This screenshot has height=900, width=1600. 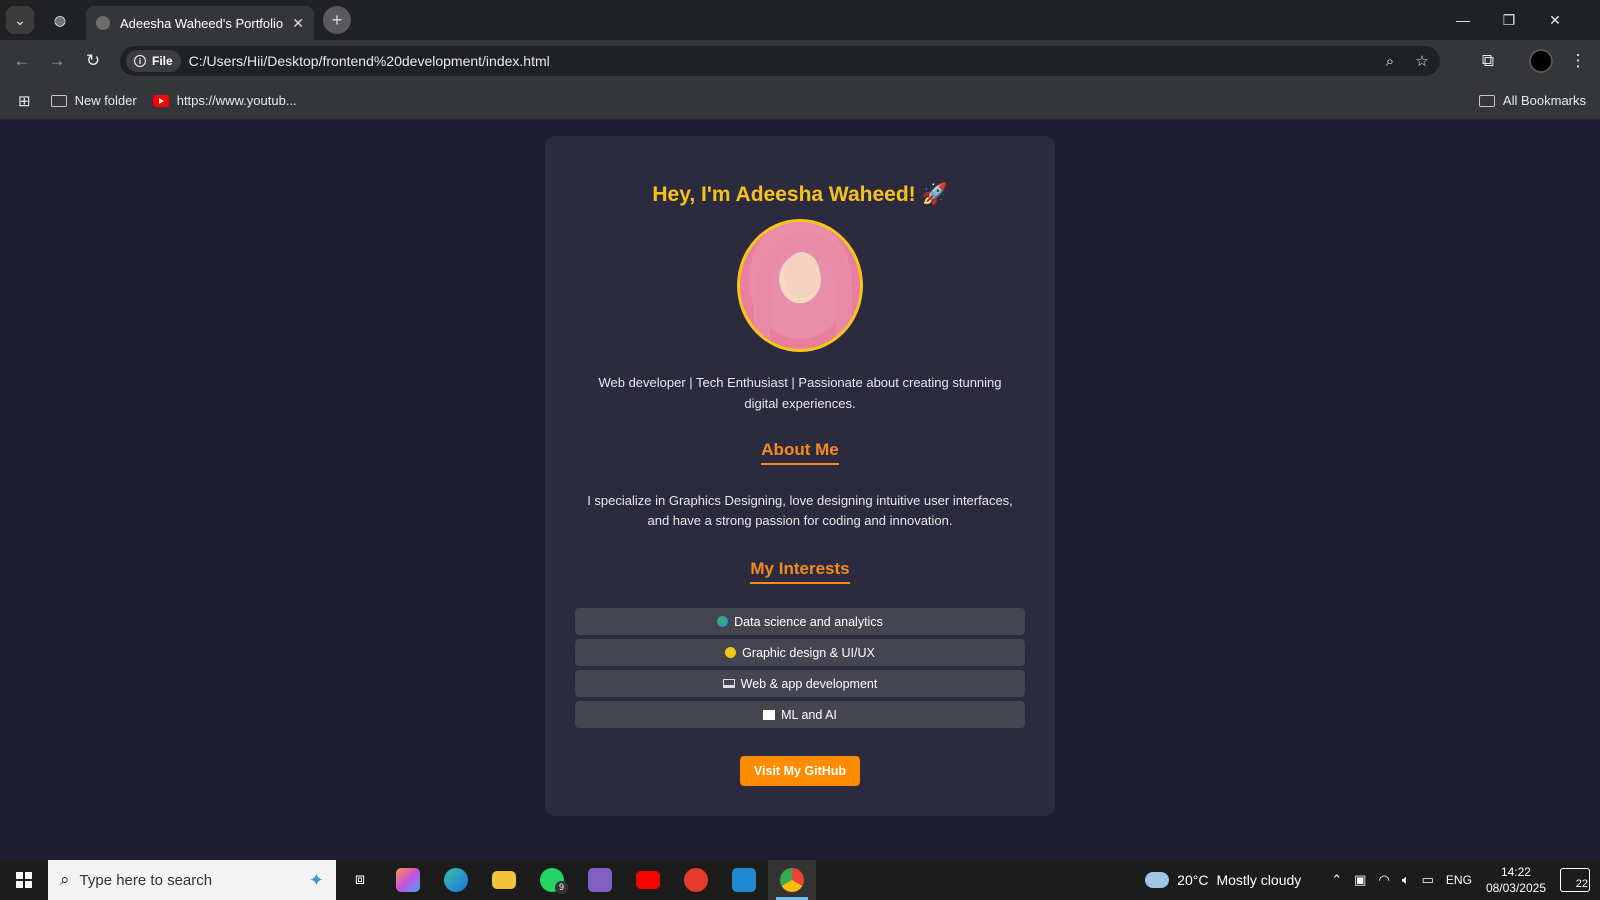 What do you see at coordinates (1223, 880) in the screenshot?
I see `weather-widget: 20°C Mostly cloudy` at bounding box center [1223, 880].